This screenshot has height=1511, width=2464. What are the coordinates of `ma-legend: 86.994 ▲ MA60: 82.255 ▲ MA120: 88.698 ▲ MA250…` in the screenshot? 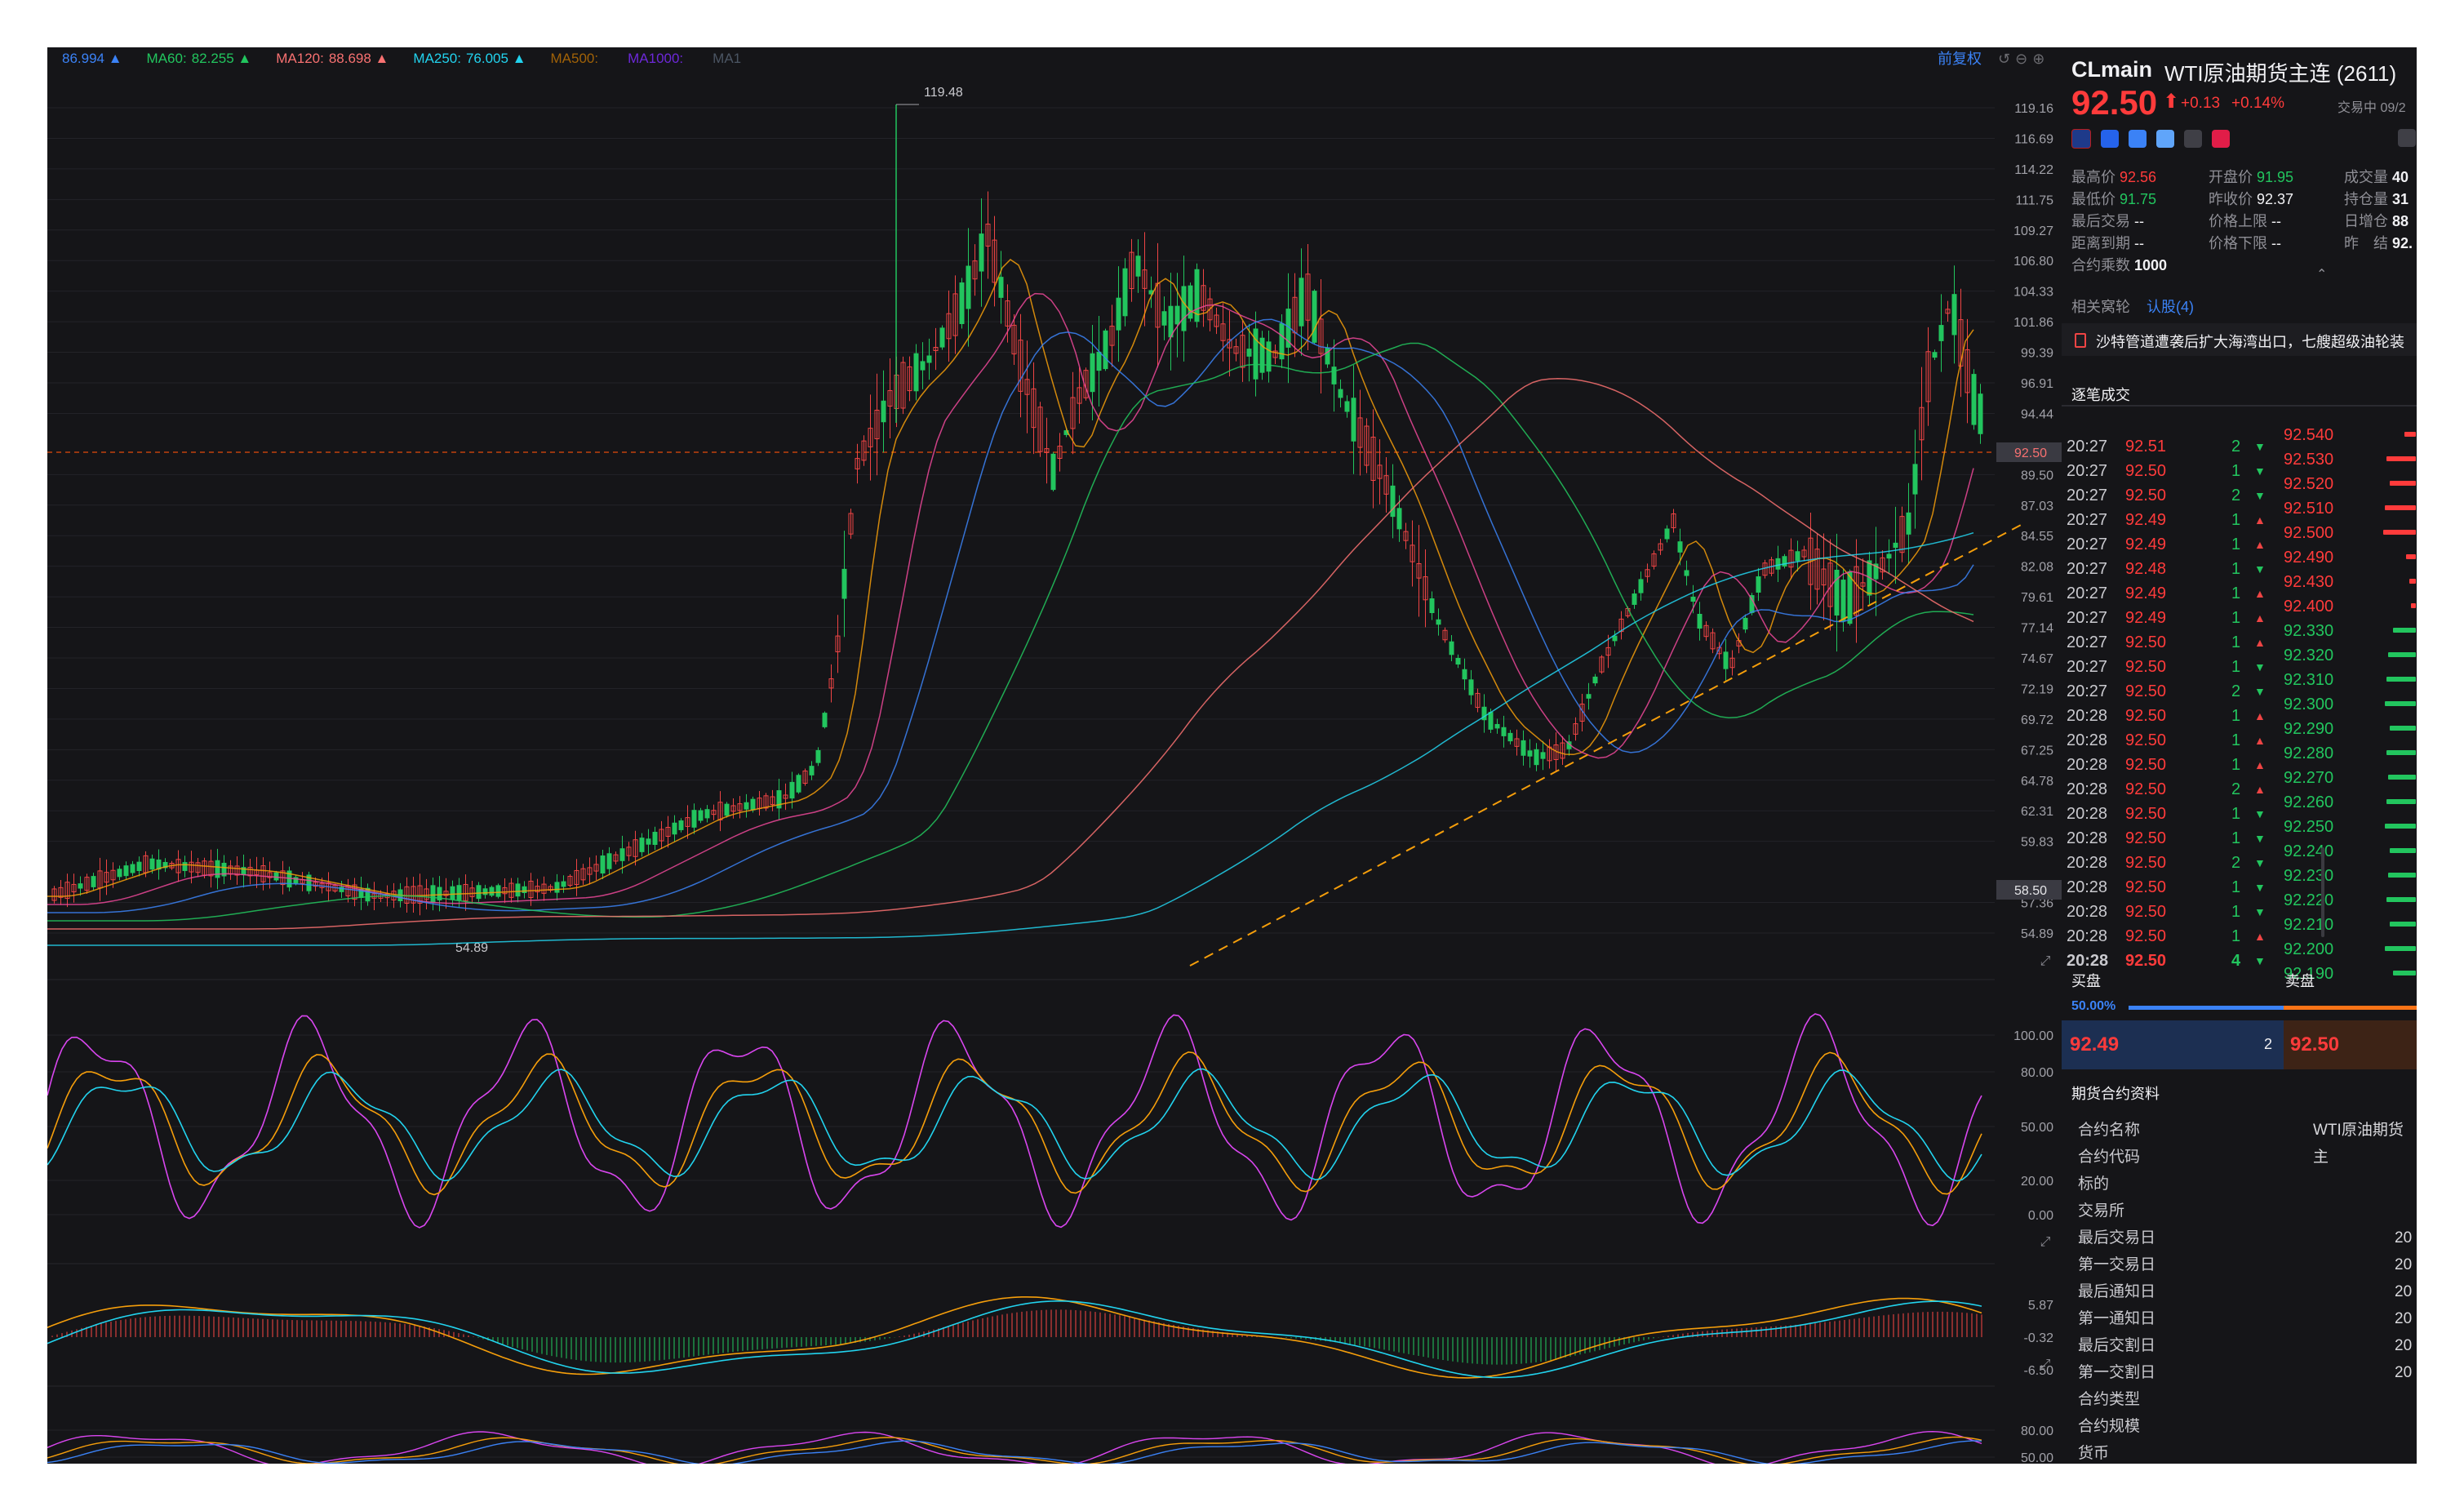 It's located at (414, 58).